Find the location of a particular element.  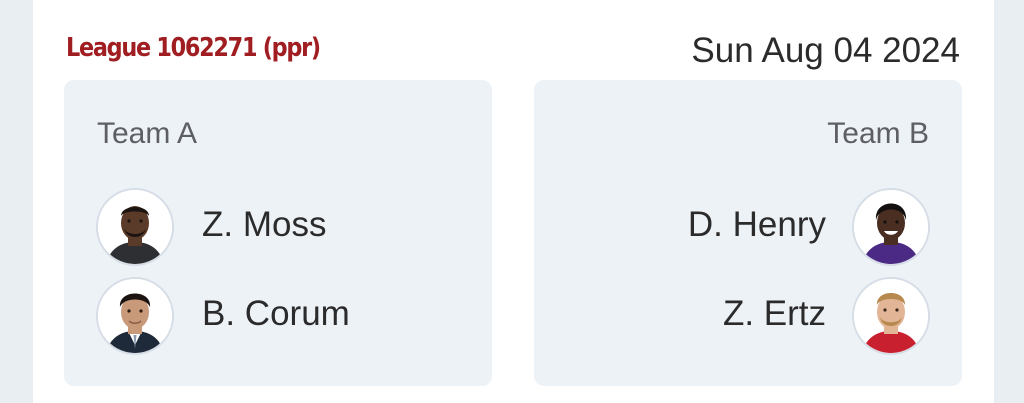

team-b-player-1: D. Henry is located at coordinates (748, 227).